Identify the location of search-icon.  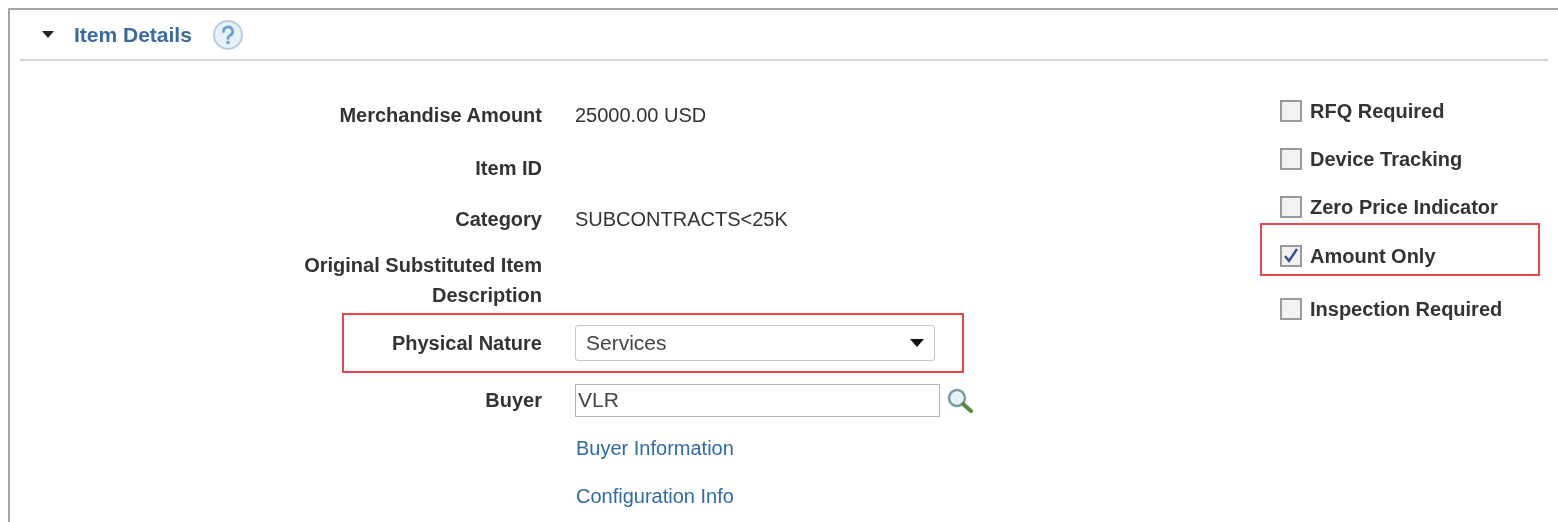
(960, 400).